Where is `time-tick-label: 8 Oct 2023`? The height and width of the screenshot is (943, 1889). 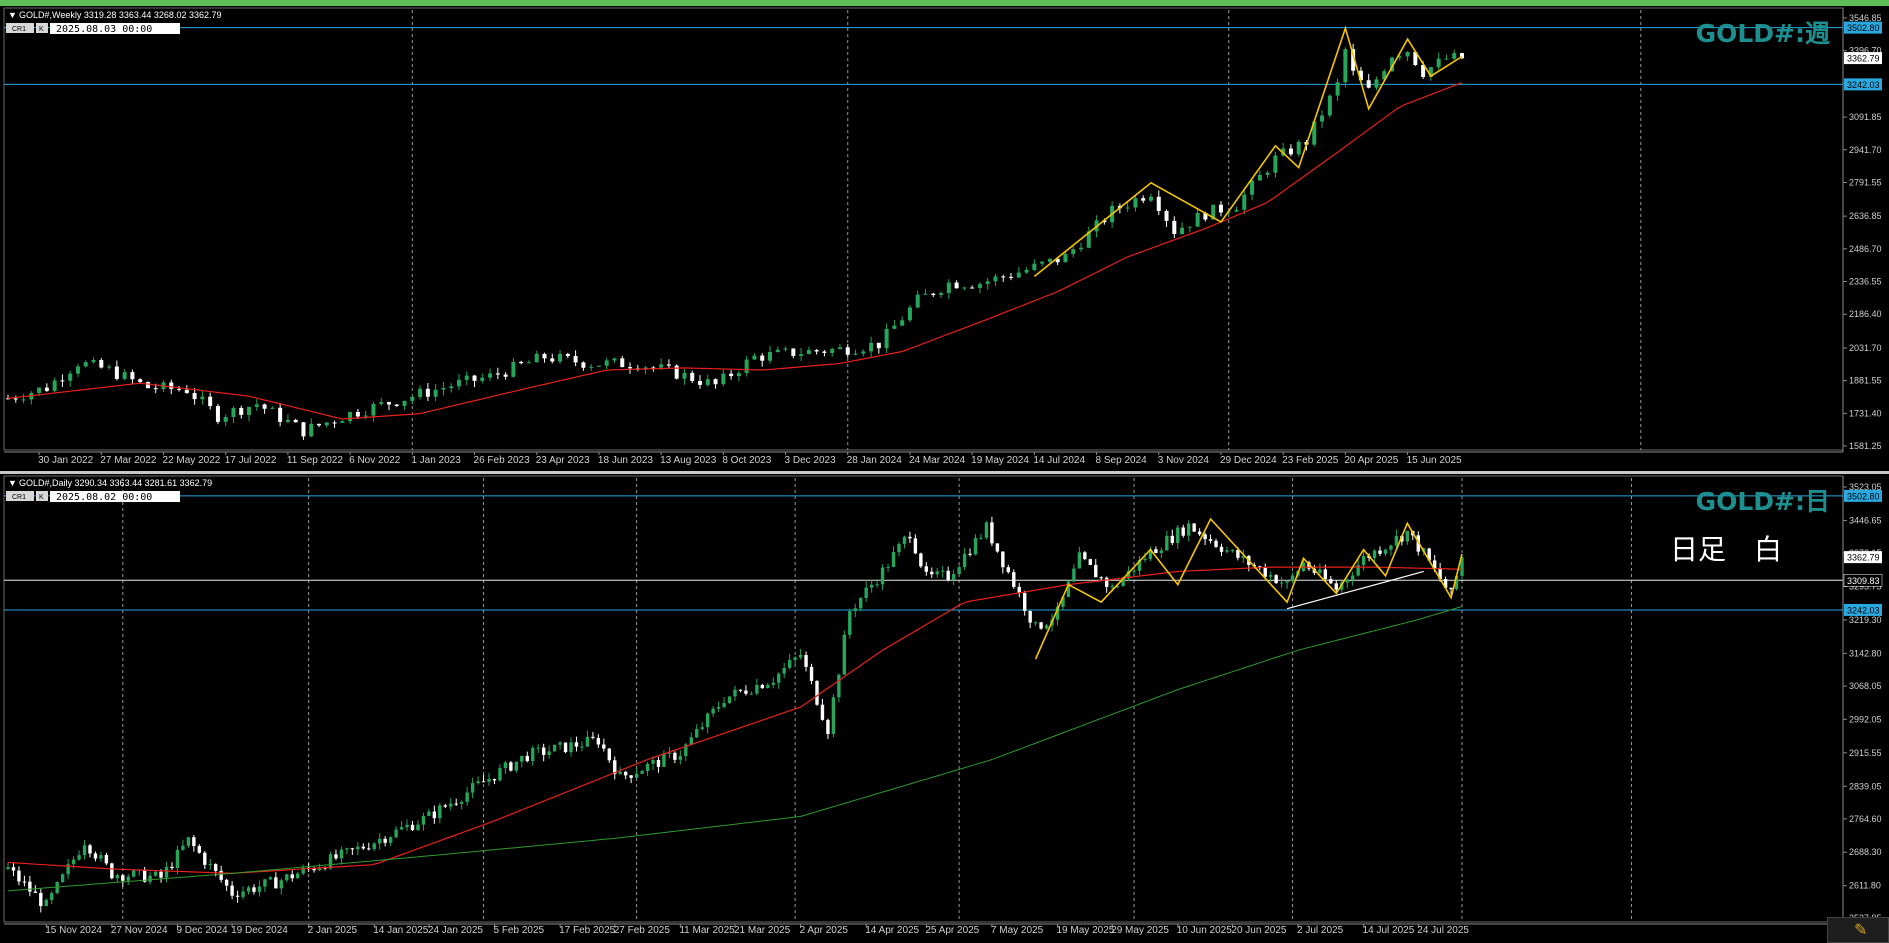 time-tick-label: 8 Oct 2023 is located at coordinates (746, 460).